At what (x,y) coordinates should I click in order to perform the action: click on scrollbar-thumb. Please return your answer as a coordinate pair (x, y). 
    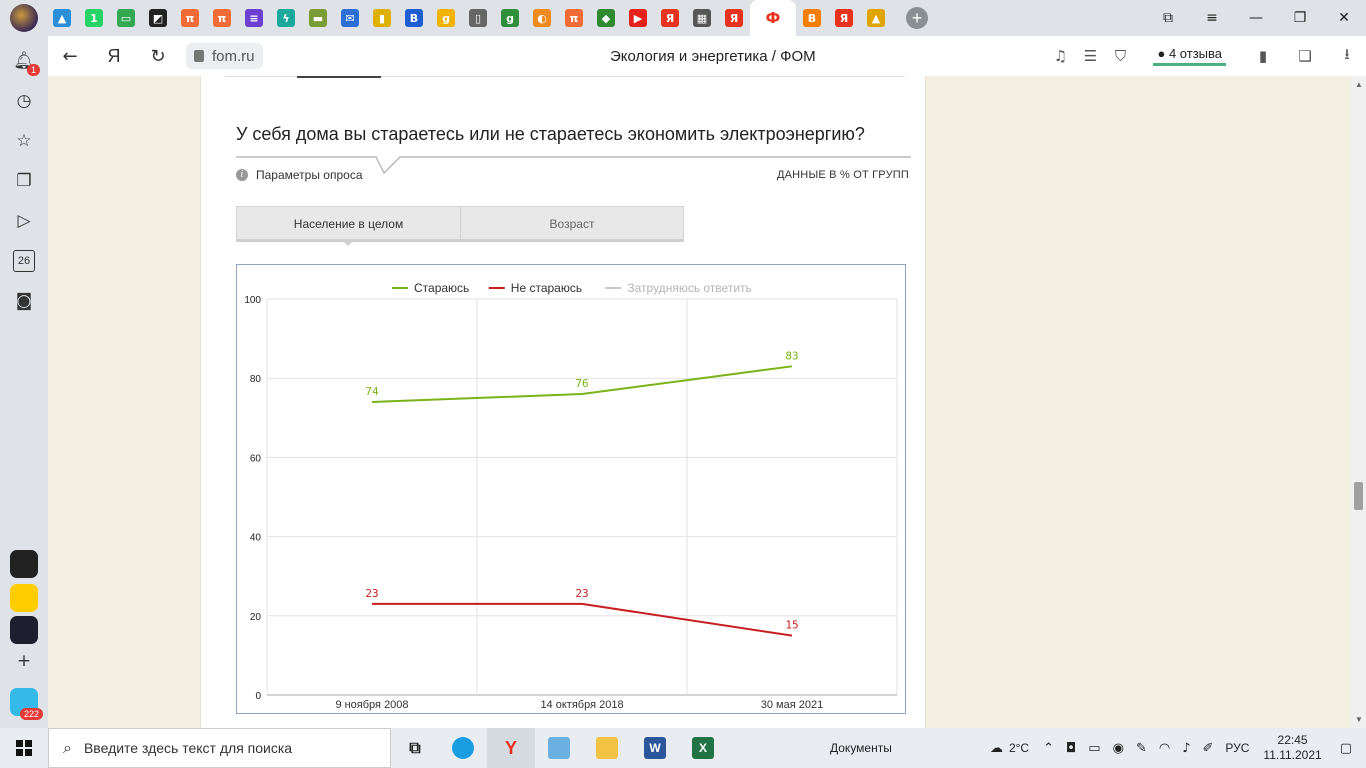
    Looking at the image, I should click on (1358, 496).